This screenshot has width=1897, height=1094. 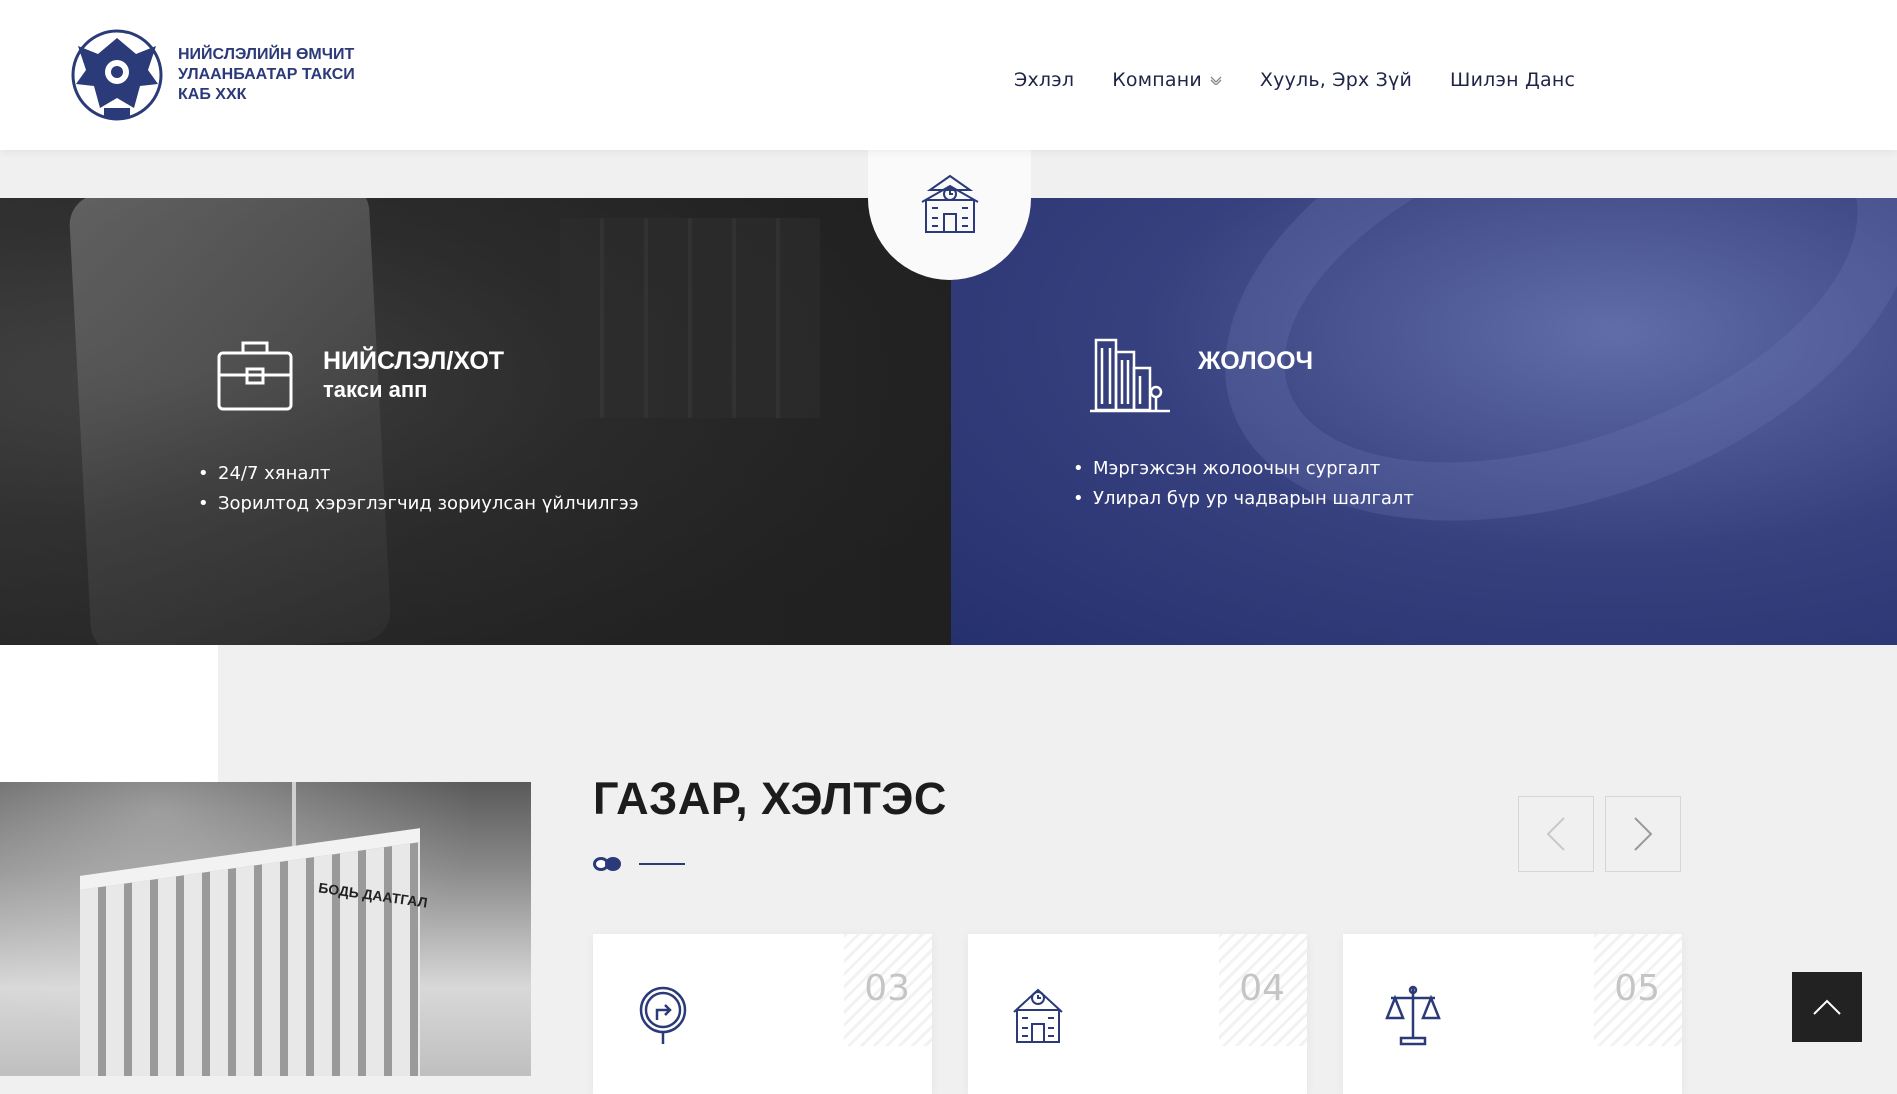 I want to click on nav-transparency-label: Шилэн Данс, so click(x=1513, y=80).